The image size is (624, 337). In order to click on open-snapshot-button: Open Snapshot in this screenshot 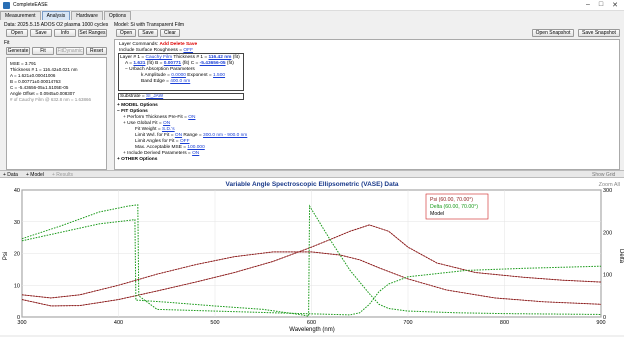, I will do `click(553, 33)`.